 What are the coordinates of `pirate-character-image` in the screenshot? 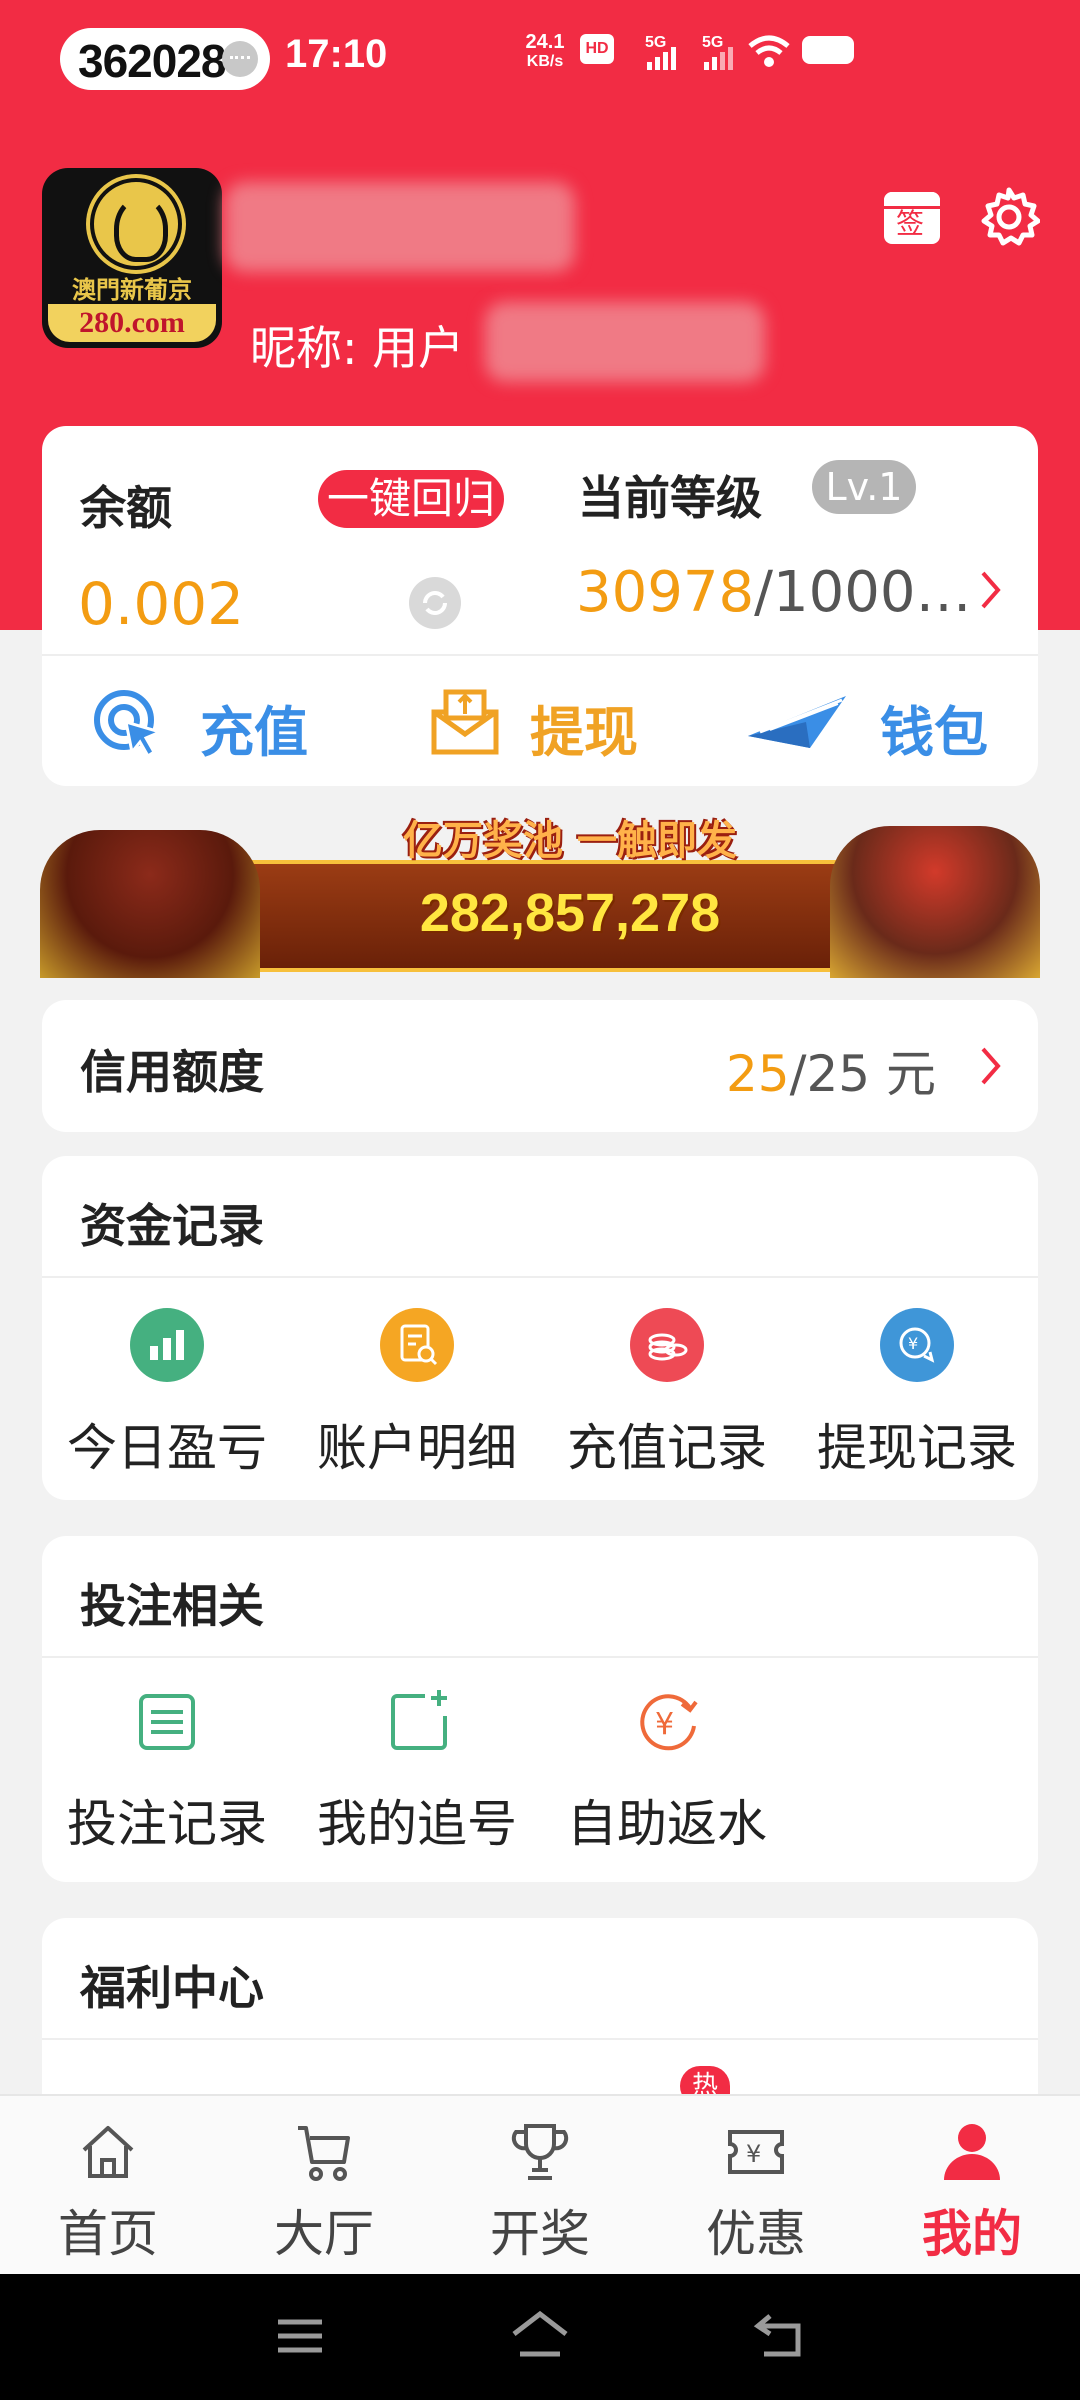 It's located at (150, 904).